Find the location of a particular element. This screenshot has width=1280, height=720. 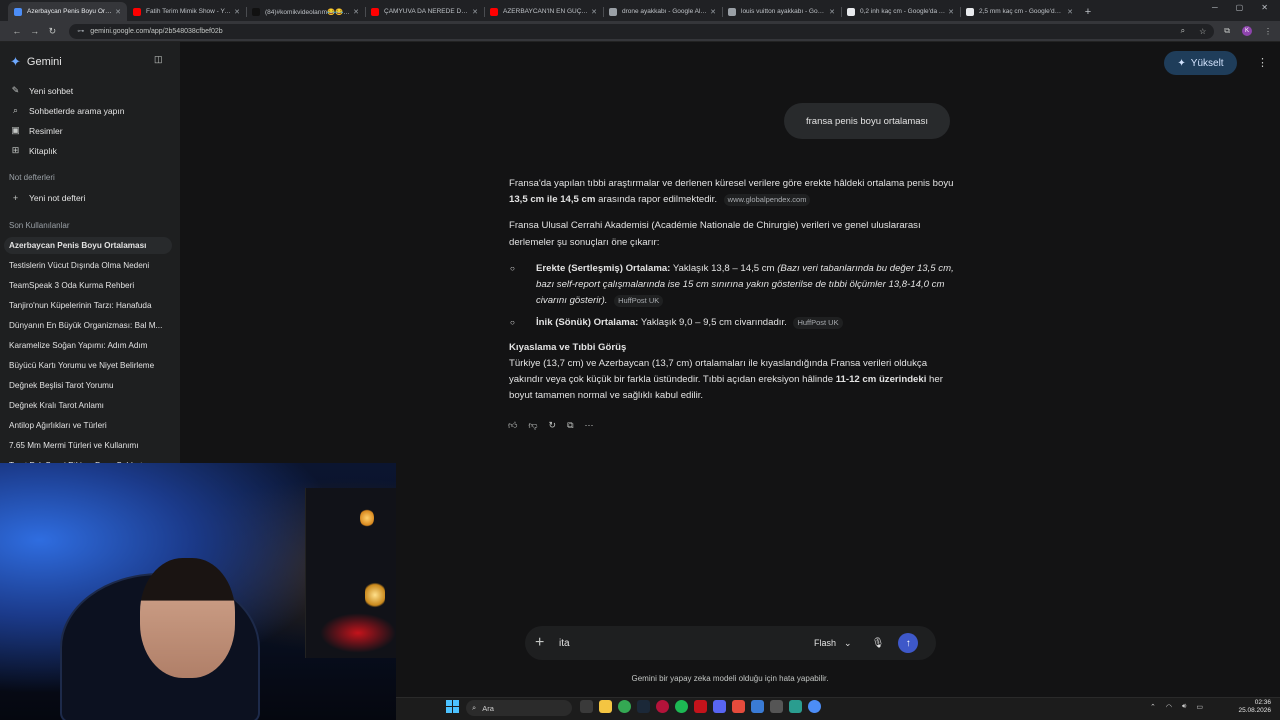

site-info-icon: ⊶ is located at coordinates (80, 31).